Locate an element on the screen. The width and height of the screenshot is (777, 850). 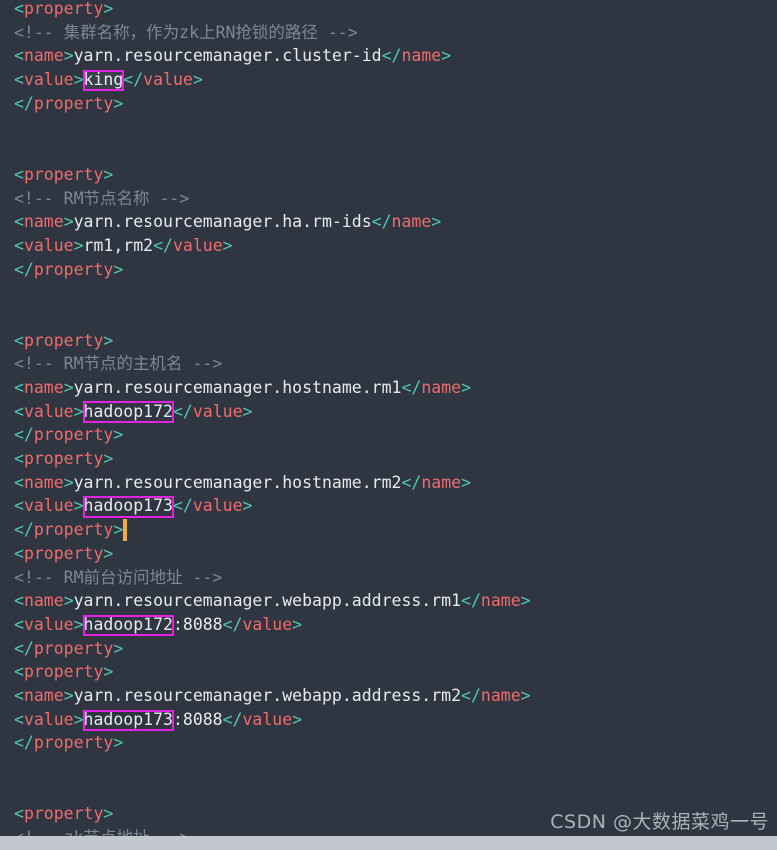
code-line: <!-- 集群名称，作为zk上RN抢锁的路径 --> is located at coordinates (395, 33).